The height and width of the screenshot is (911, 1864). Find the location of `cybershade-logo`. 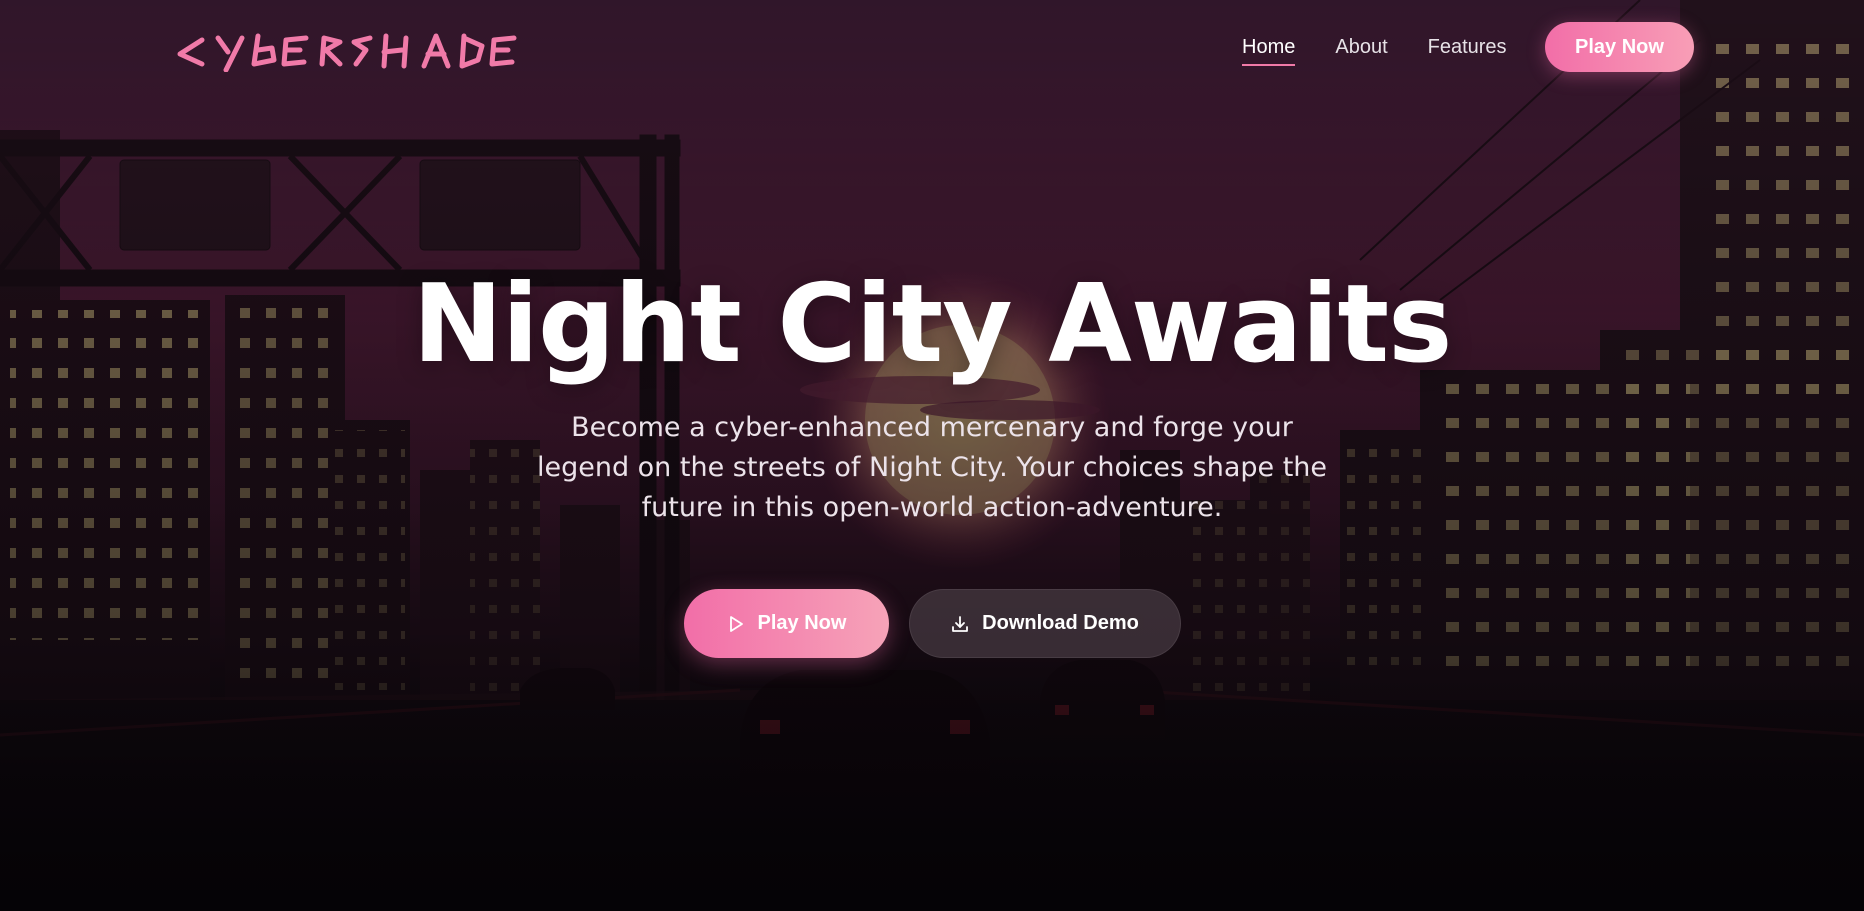

cybershade-logo is located at coordinates (366, 50).